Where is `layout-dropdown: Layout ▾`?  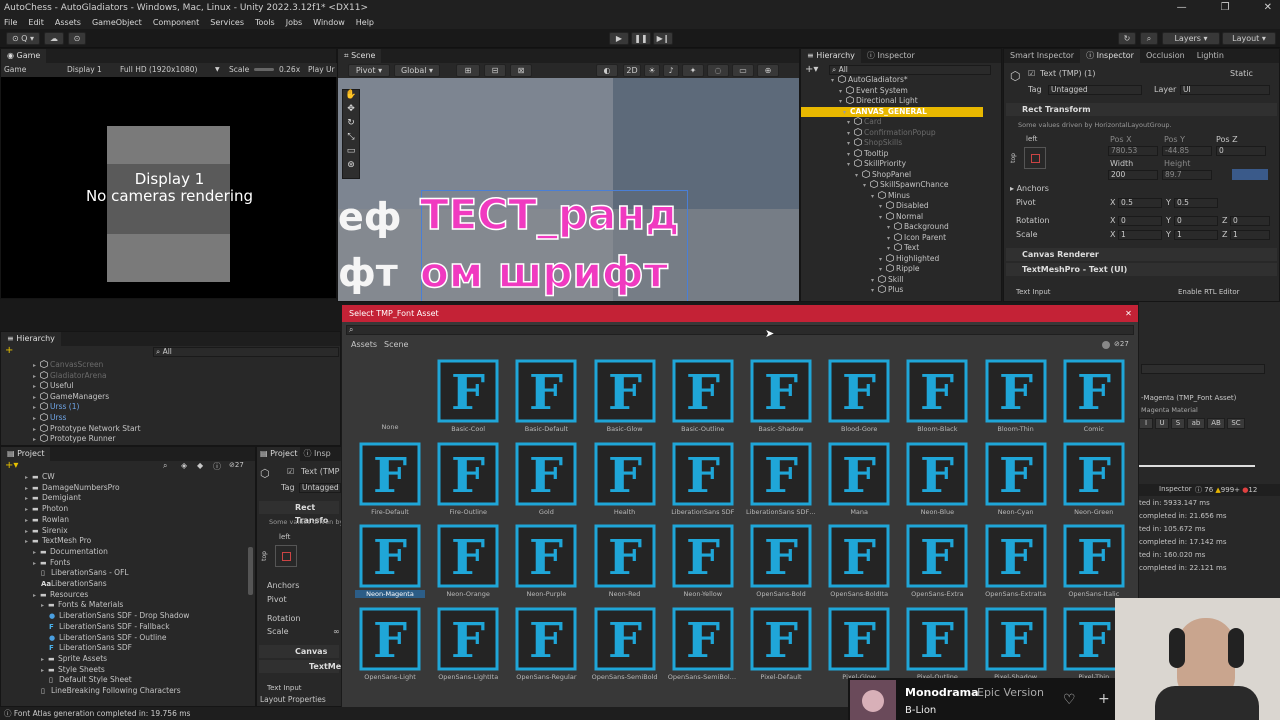
layout-dropdown: Layout ▾ is located at coordinates (1249, 38).